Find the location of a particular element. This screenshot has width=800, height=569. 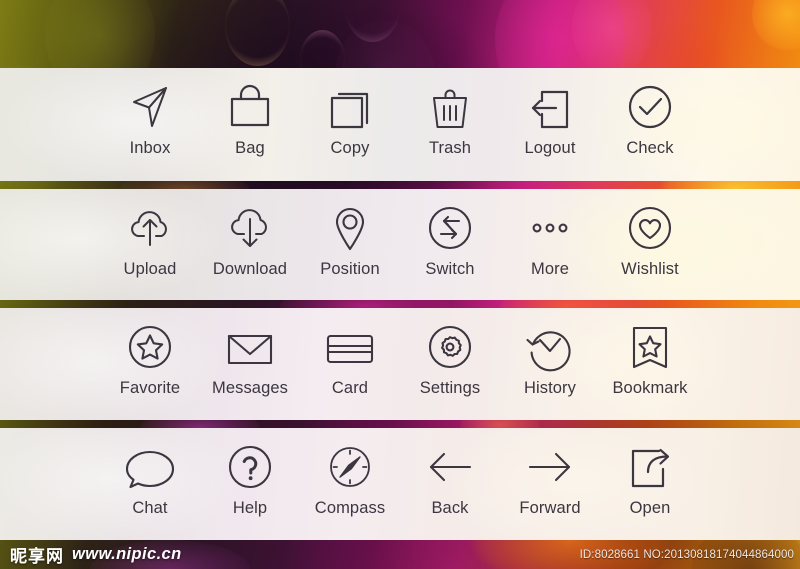

more-dots-icon is located at coordinates (550, 225).